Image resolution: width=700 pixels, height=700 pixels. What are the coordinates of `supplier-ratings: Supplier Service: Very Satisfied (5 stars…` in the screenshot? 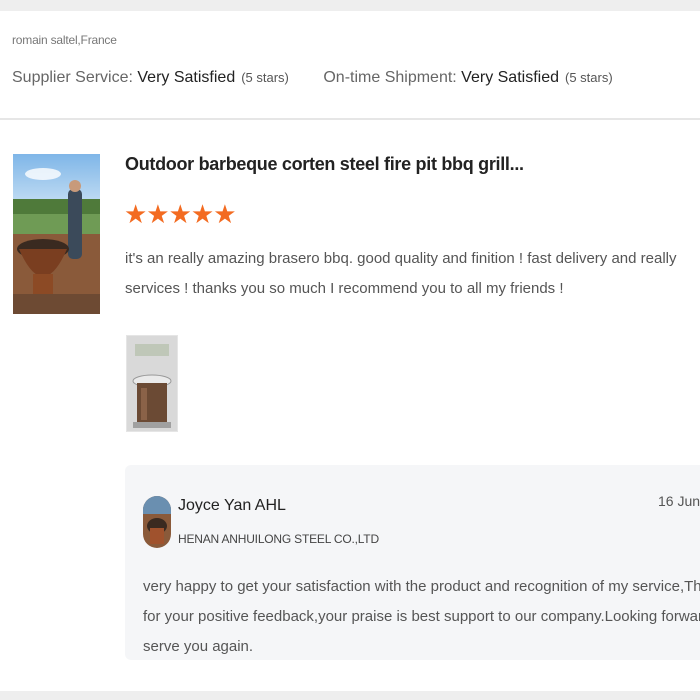 It's located at (327, 78).